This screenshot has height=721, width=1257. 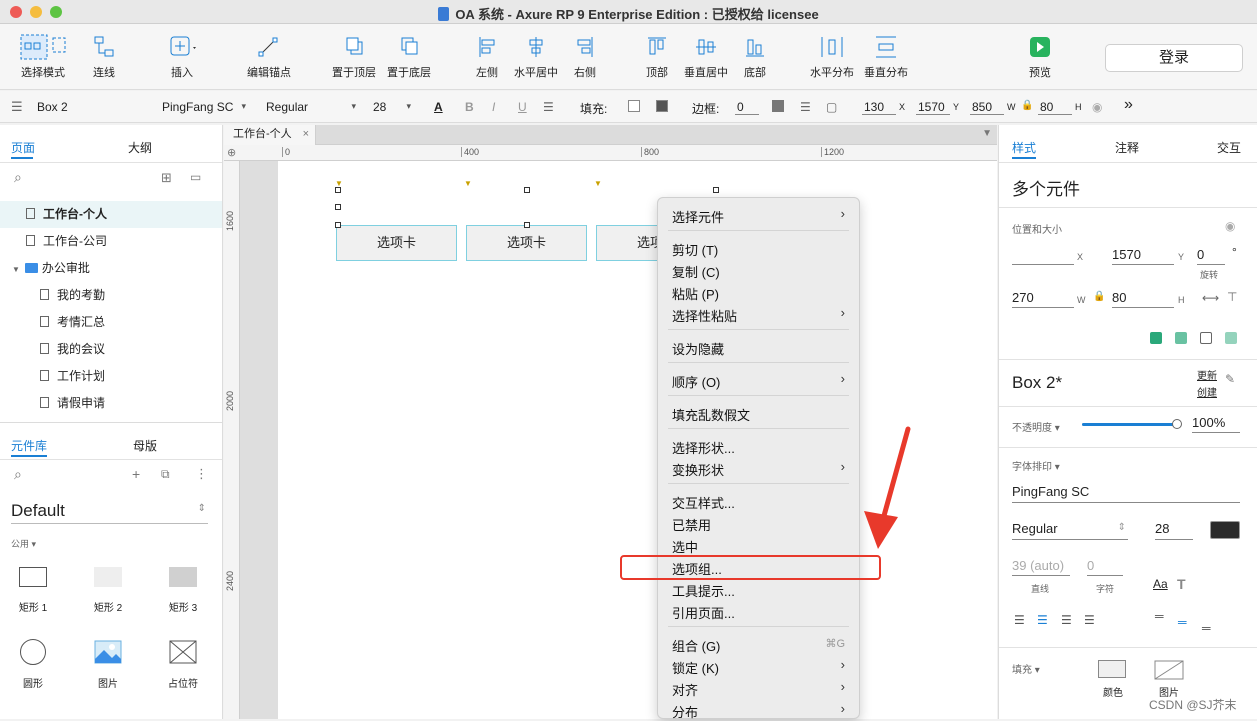 What do you see at coordinates (1066, 620) in the screenshot?
I see `align-right-text-icon: ☰` at bounding box center [1066, 620].